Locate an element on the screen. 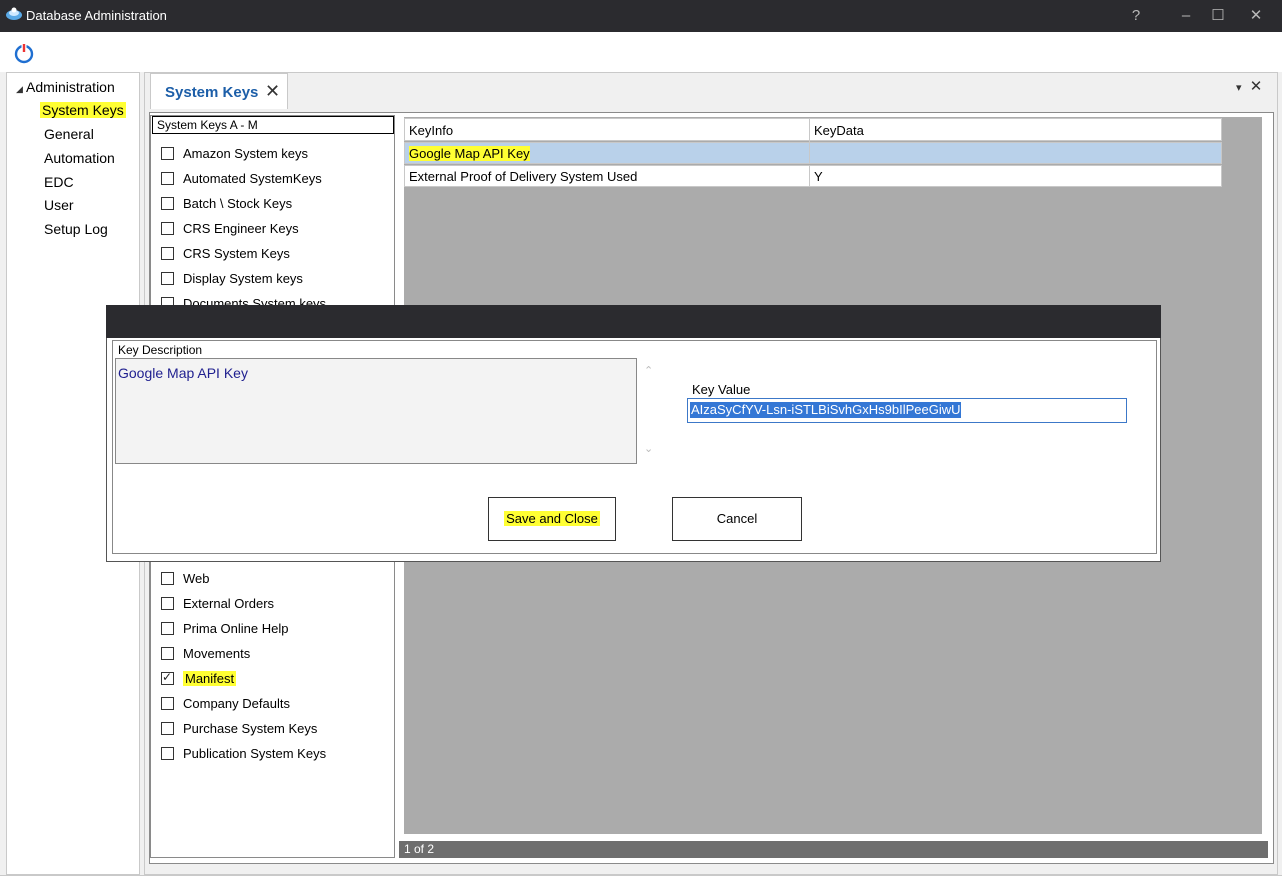 Image resolution: width=1282 pixels, height=895 pixels. tree-item-automation: Automation is located at coordinates (79, 158).